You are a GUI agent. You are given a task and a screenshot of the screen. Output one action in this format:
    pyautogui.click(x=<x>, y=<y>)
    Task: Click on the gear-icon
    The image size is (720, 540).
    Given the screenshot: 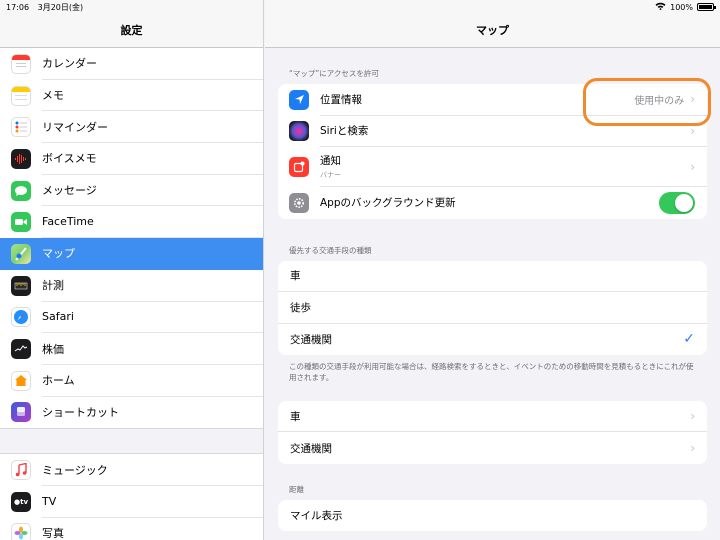 What is the action you would take?
    pyautogui.click(x=299, y=202)
    